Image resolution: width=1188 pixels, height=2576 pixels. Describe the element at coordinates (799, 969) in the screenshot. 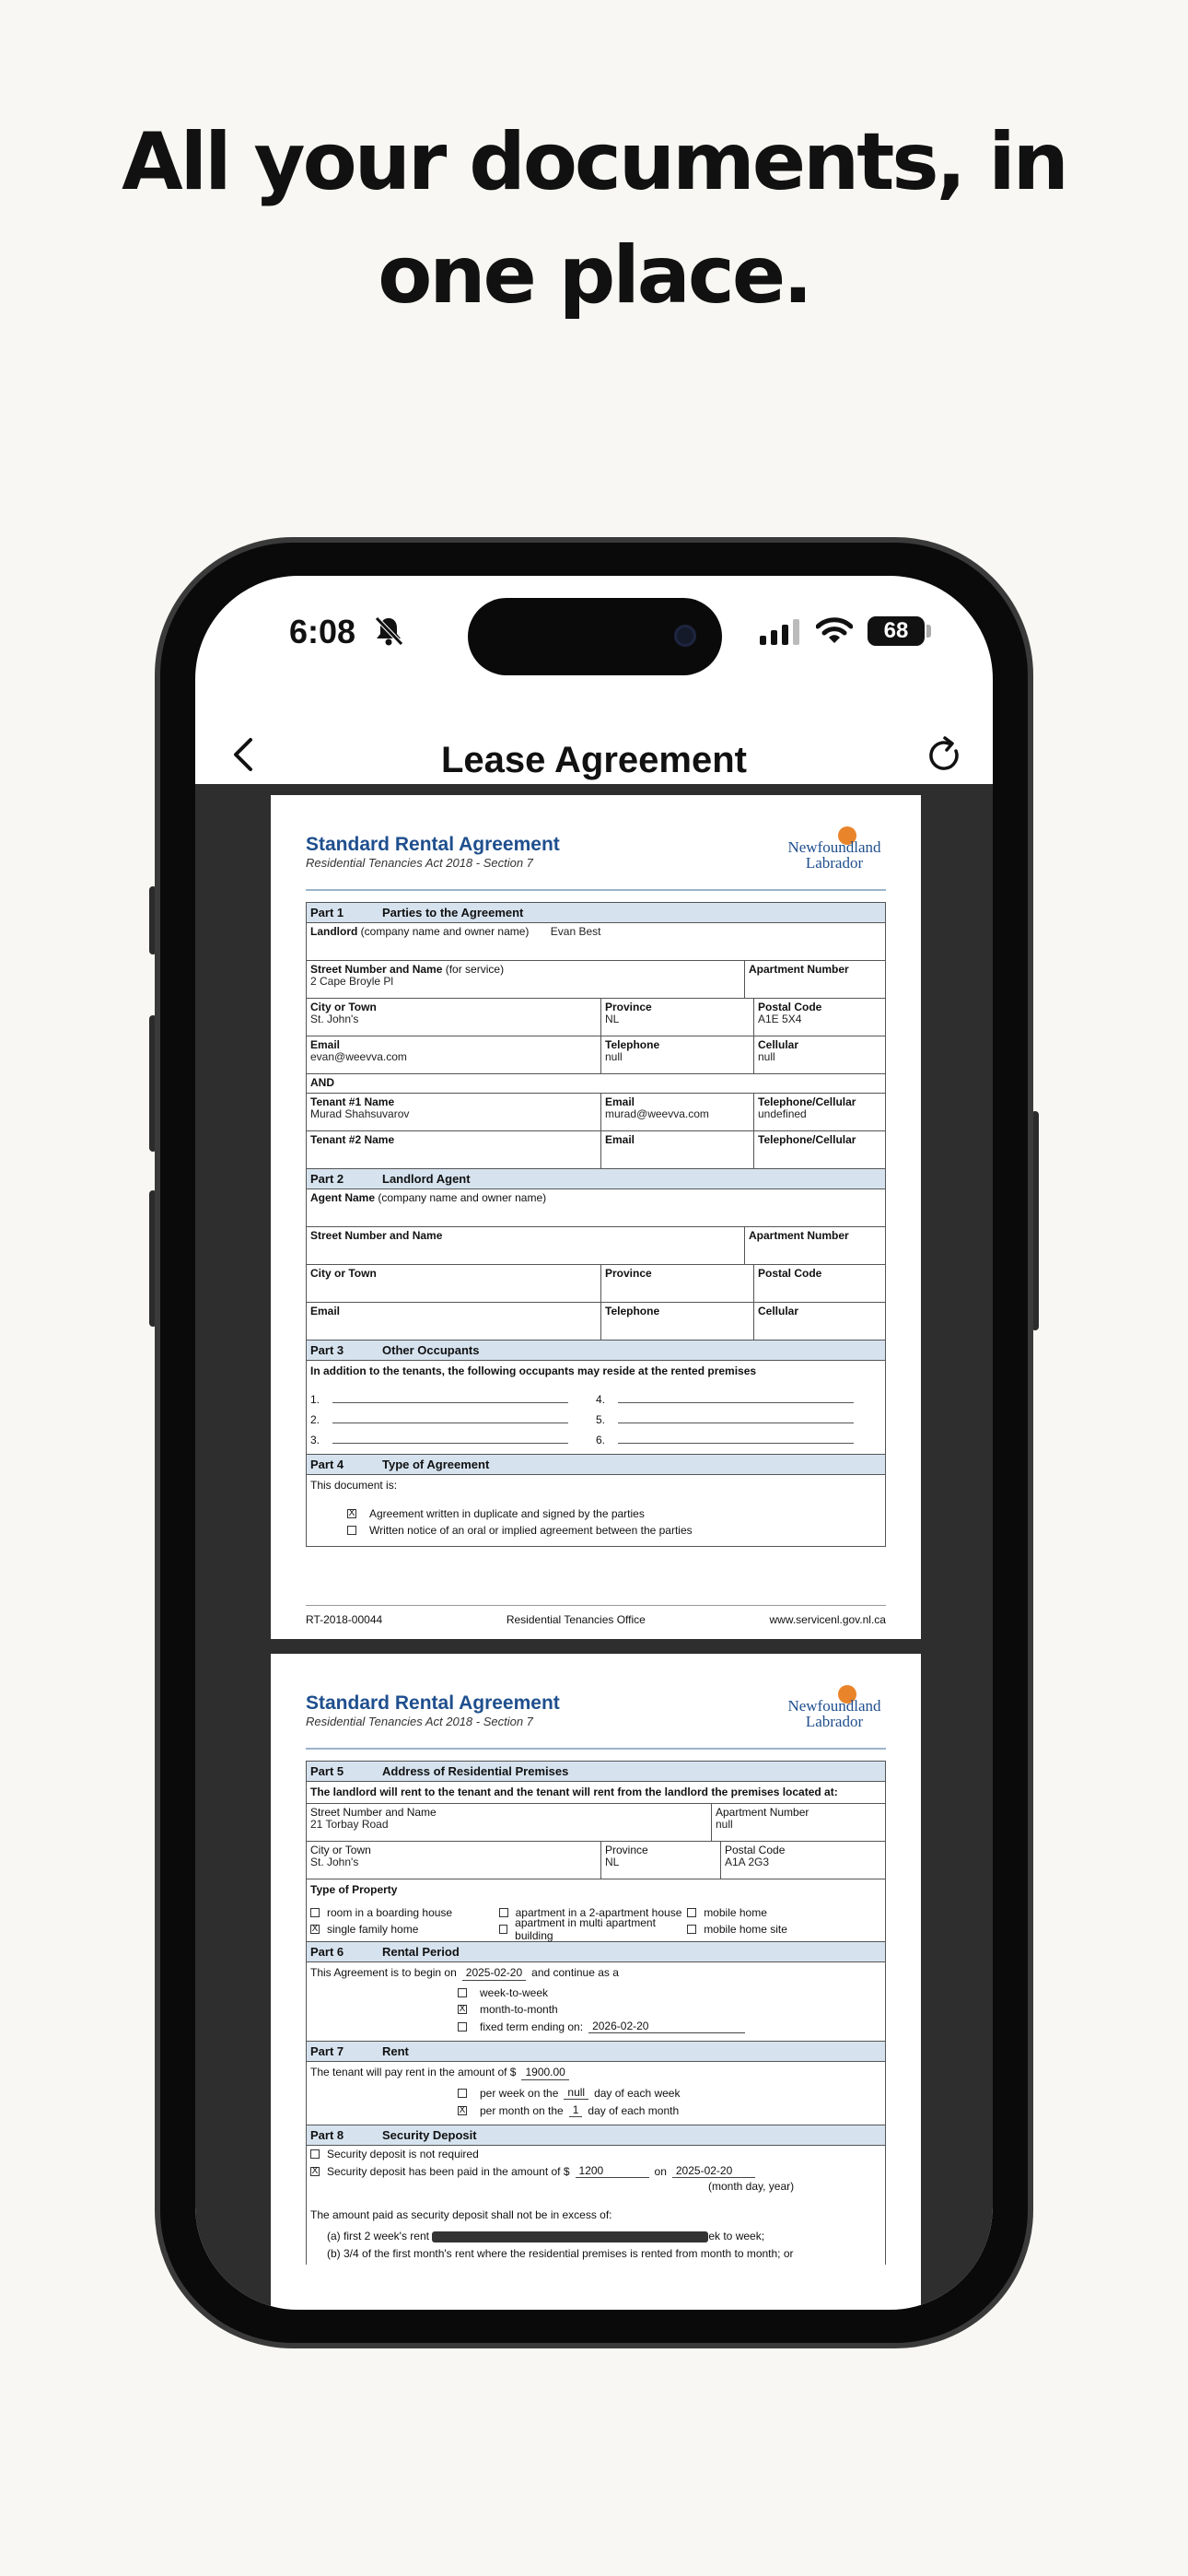

I see `apartment-field: Apartment Number` at that location.